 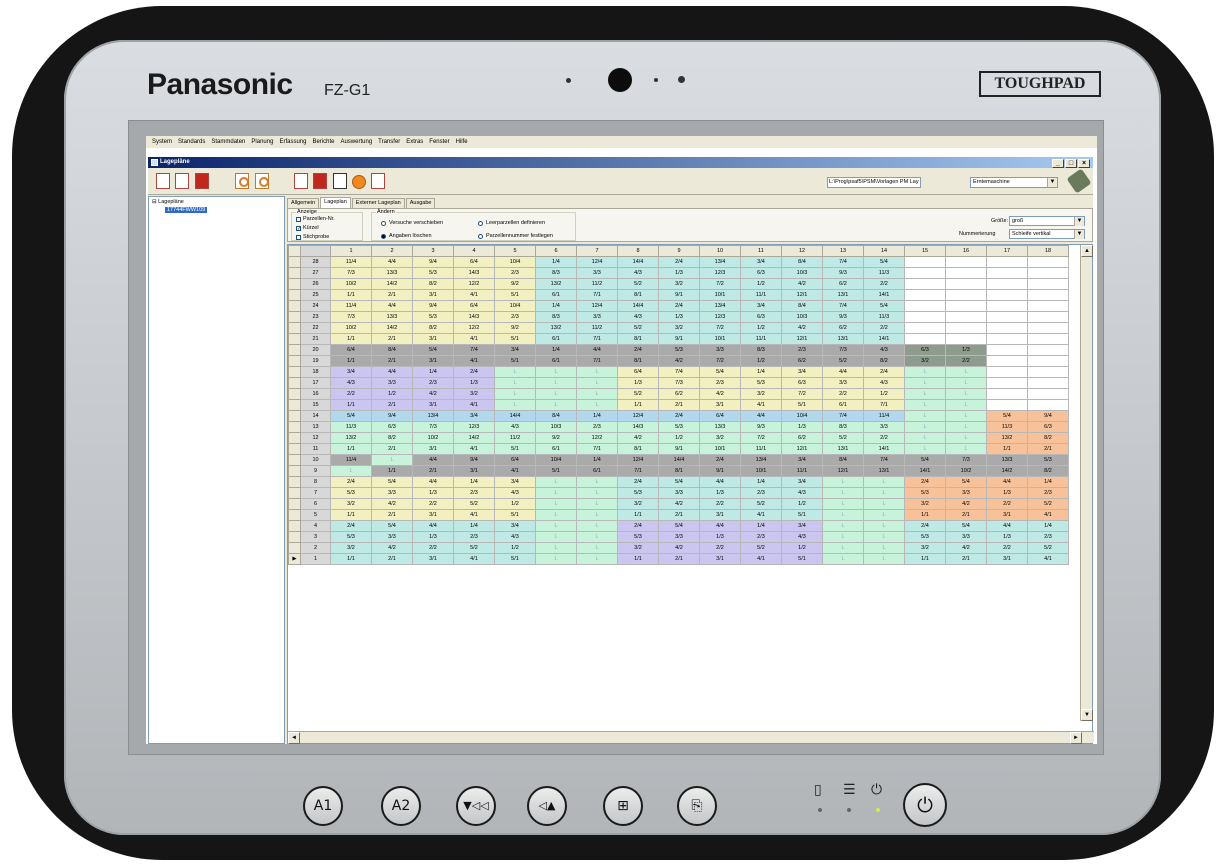 What do you see at coordinates (1071, 163) in the screenshot?
I see `maximize-button: □` at bounding box center [1071, 163].